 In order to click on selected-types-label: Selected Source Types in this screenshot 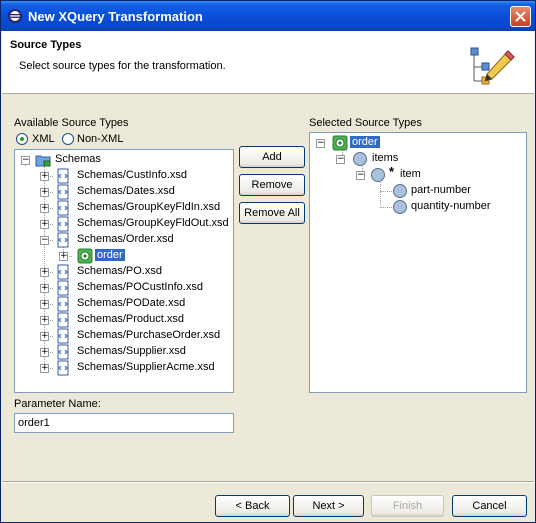, I will do `click(365, 123)`.